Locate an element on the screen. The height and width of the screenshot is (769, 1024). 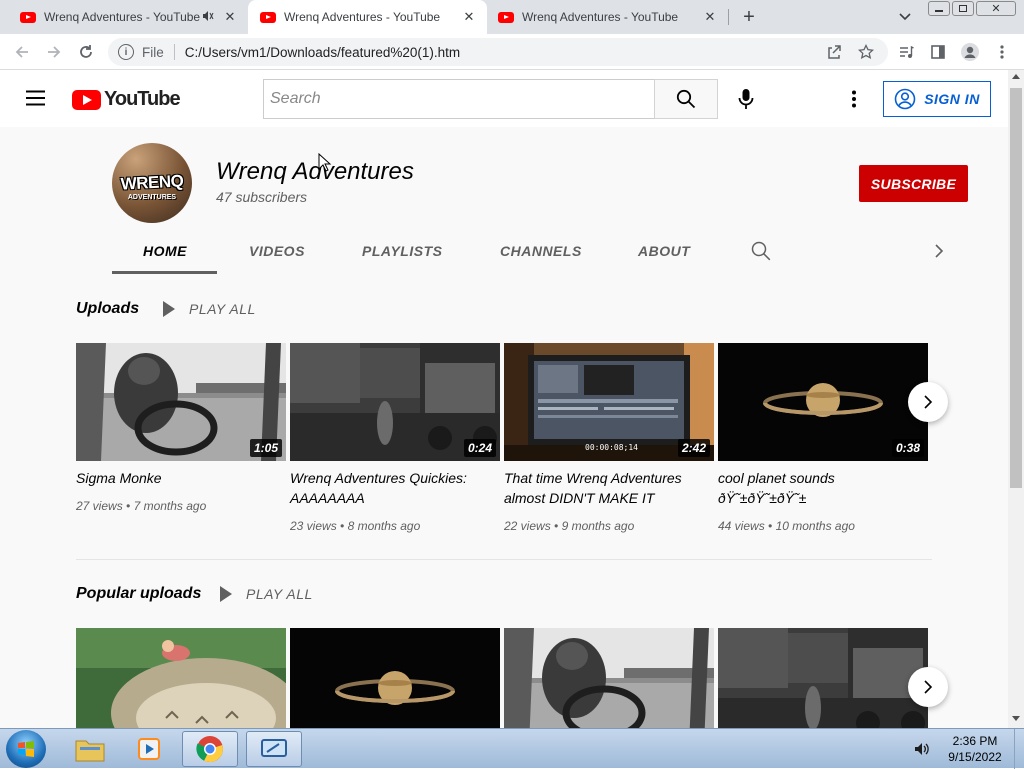
view-count: 27 views is located at coordinates (99, 506).